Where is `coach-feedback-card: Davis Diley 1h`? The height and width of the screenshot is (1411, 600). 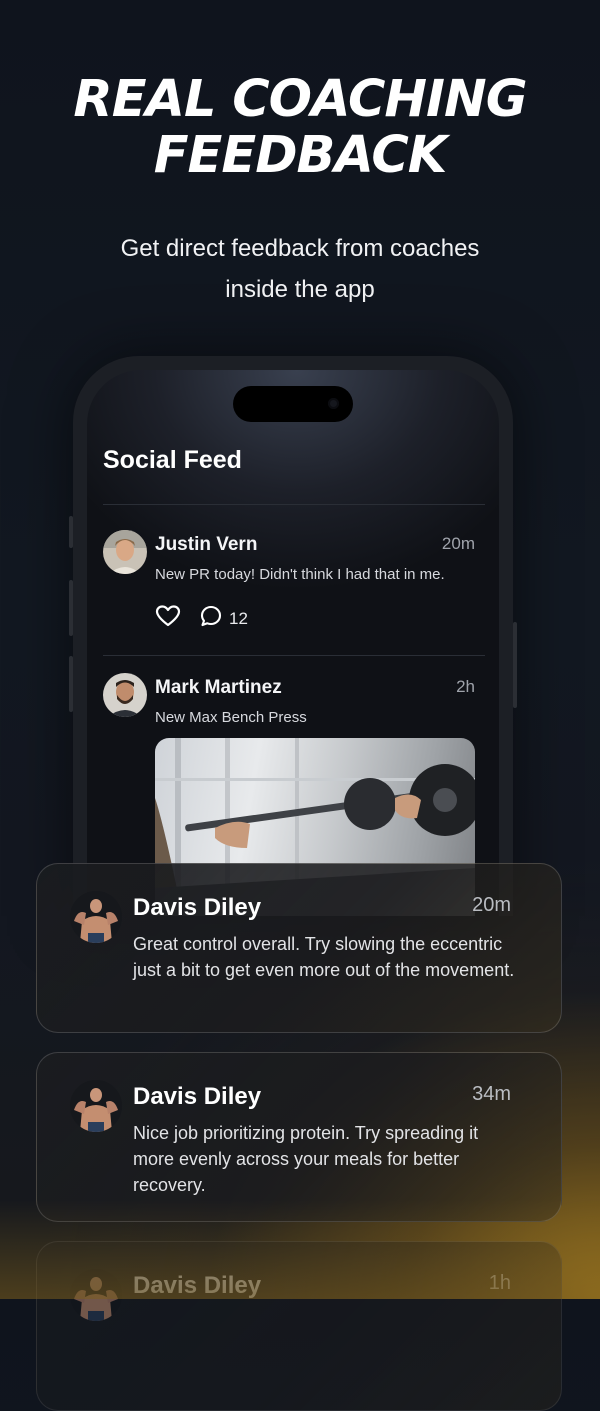
coach-feedback-card: Davis Diley 1h is located at coordinates (299, 1326).